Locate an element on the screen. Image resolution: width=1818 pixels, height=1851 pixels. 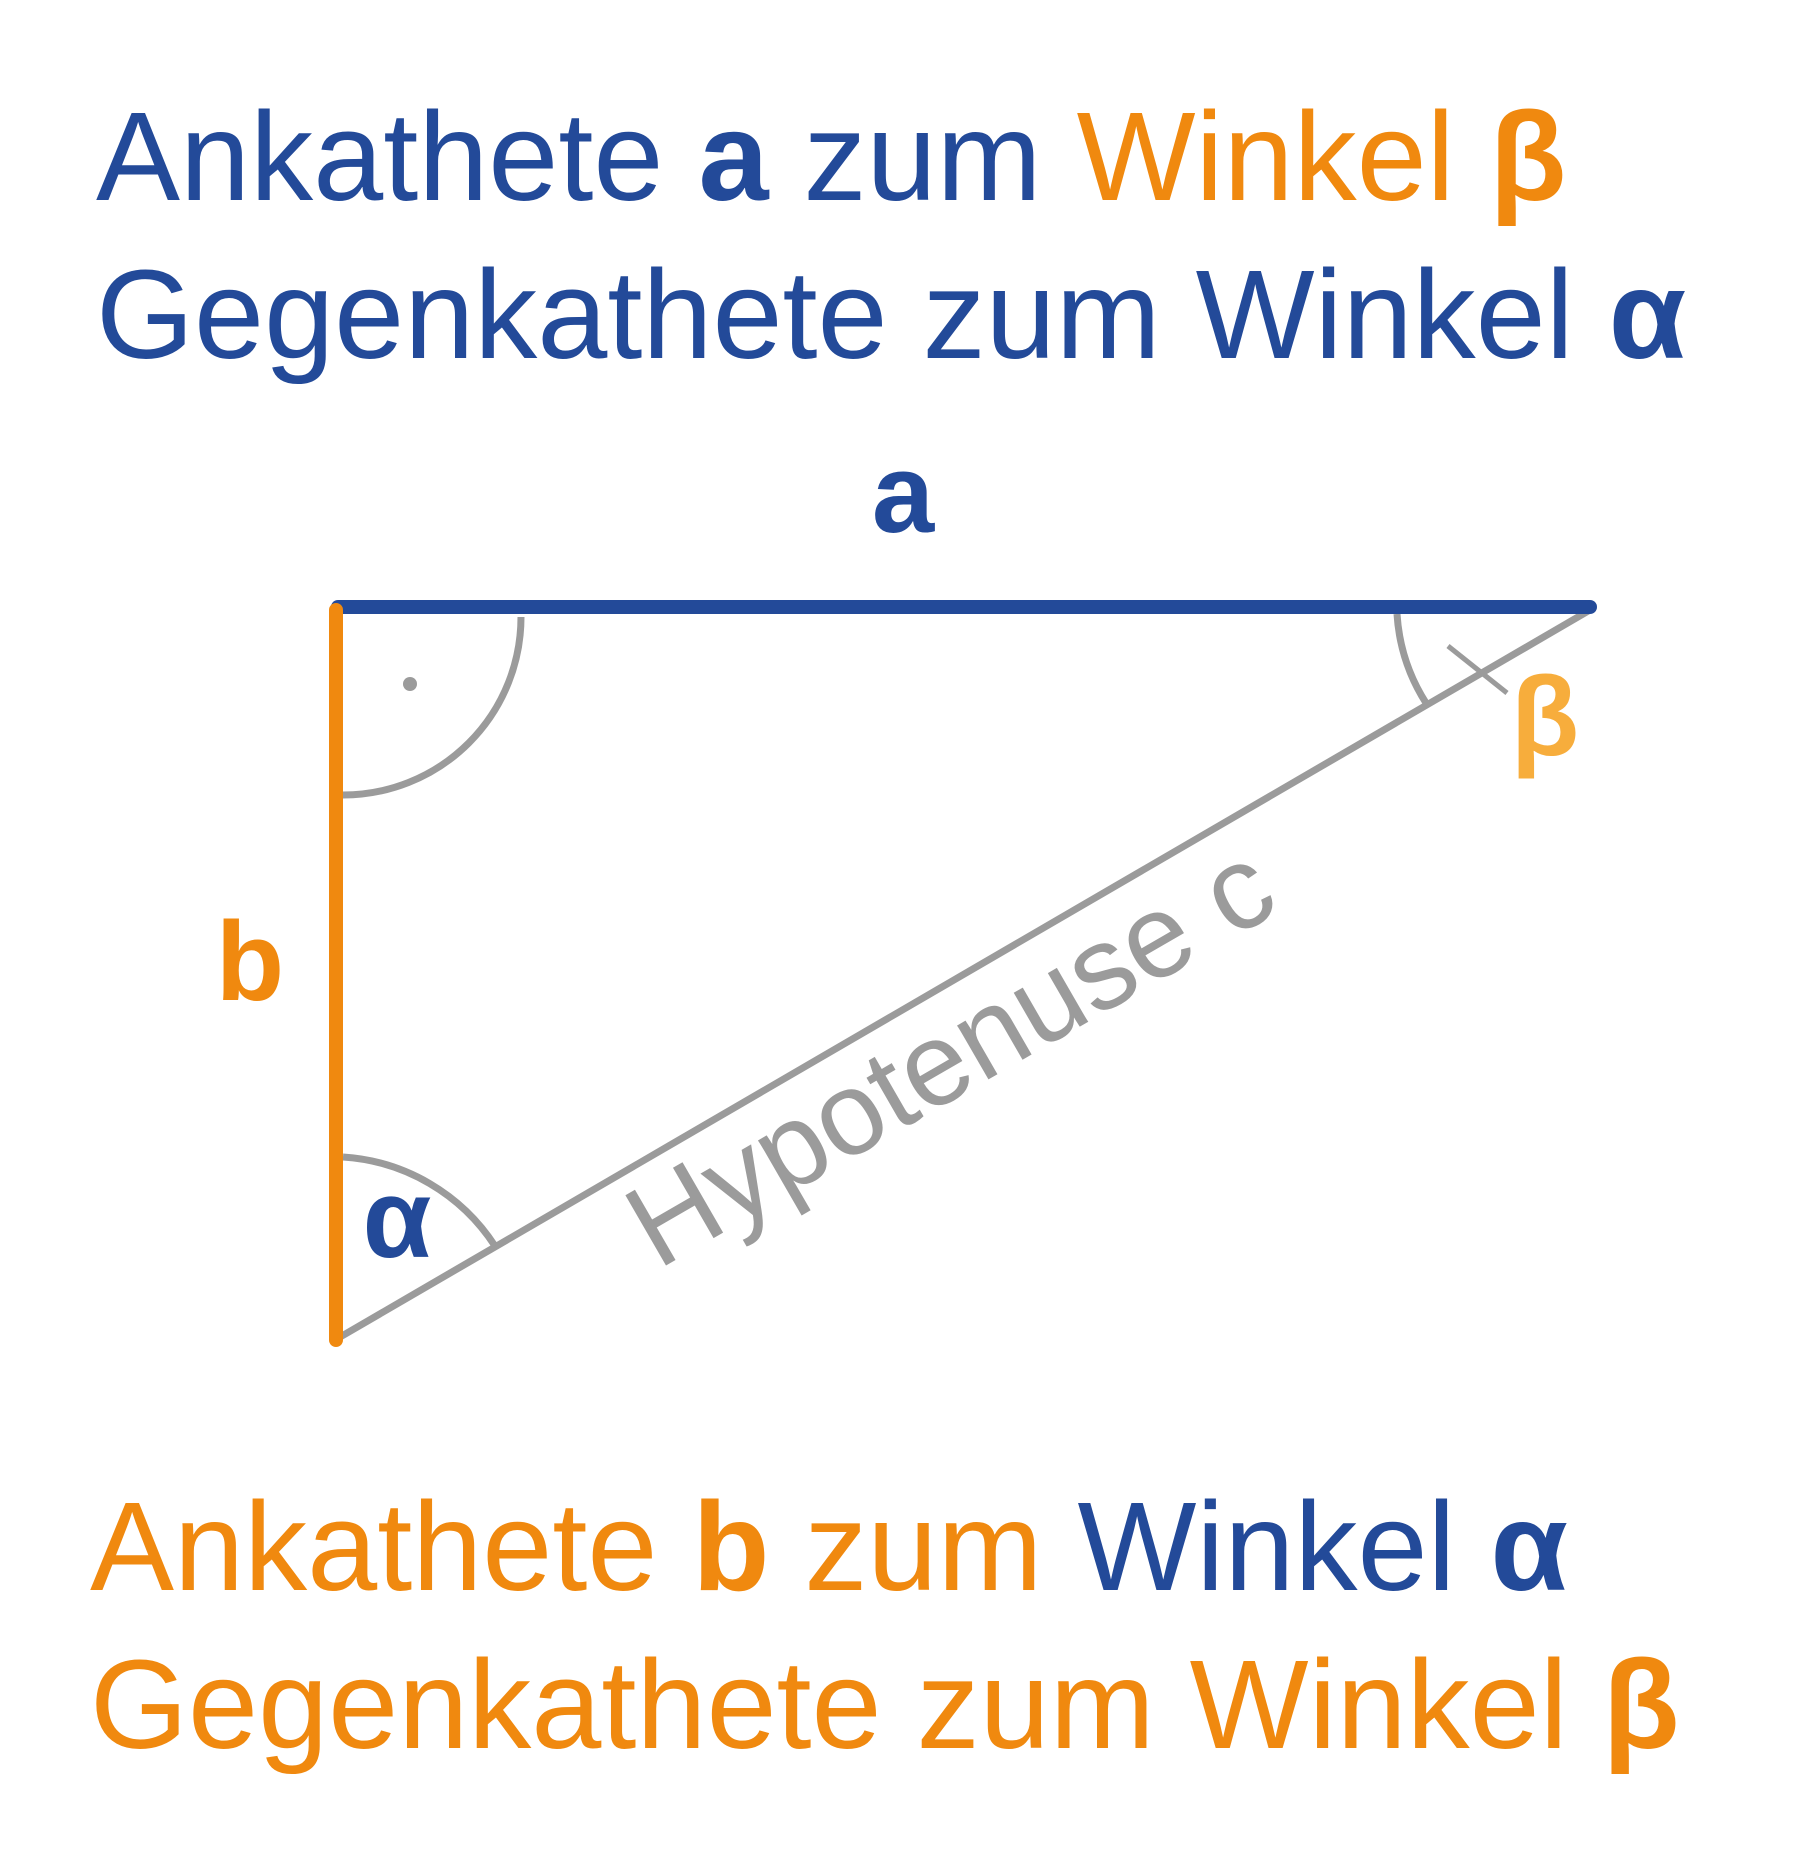
right-angle-dot is located at coordinates (410, 684).